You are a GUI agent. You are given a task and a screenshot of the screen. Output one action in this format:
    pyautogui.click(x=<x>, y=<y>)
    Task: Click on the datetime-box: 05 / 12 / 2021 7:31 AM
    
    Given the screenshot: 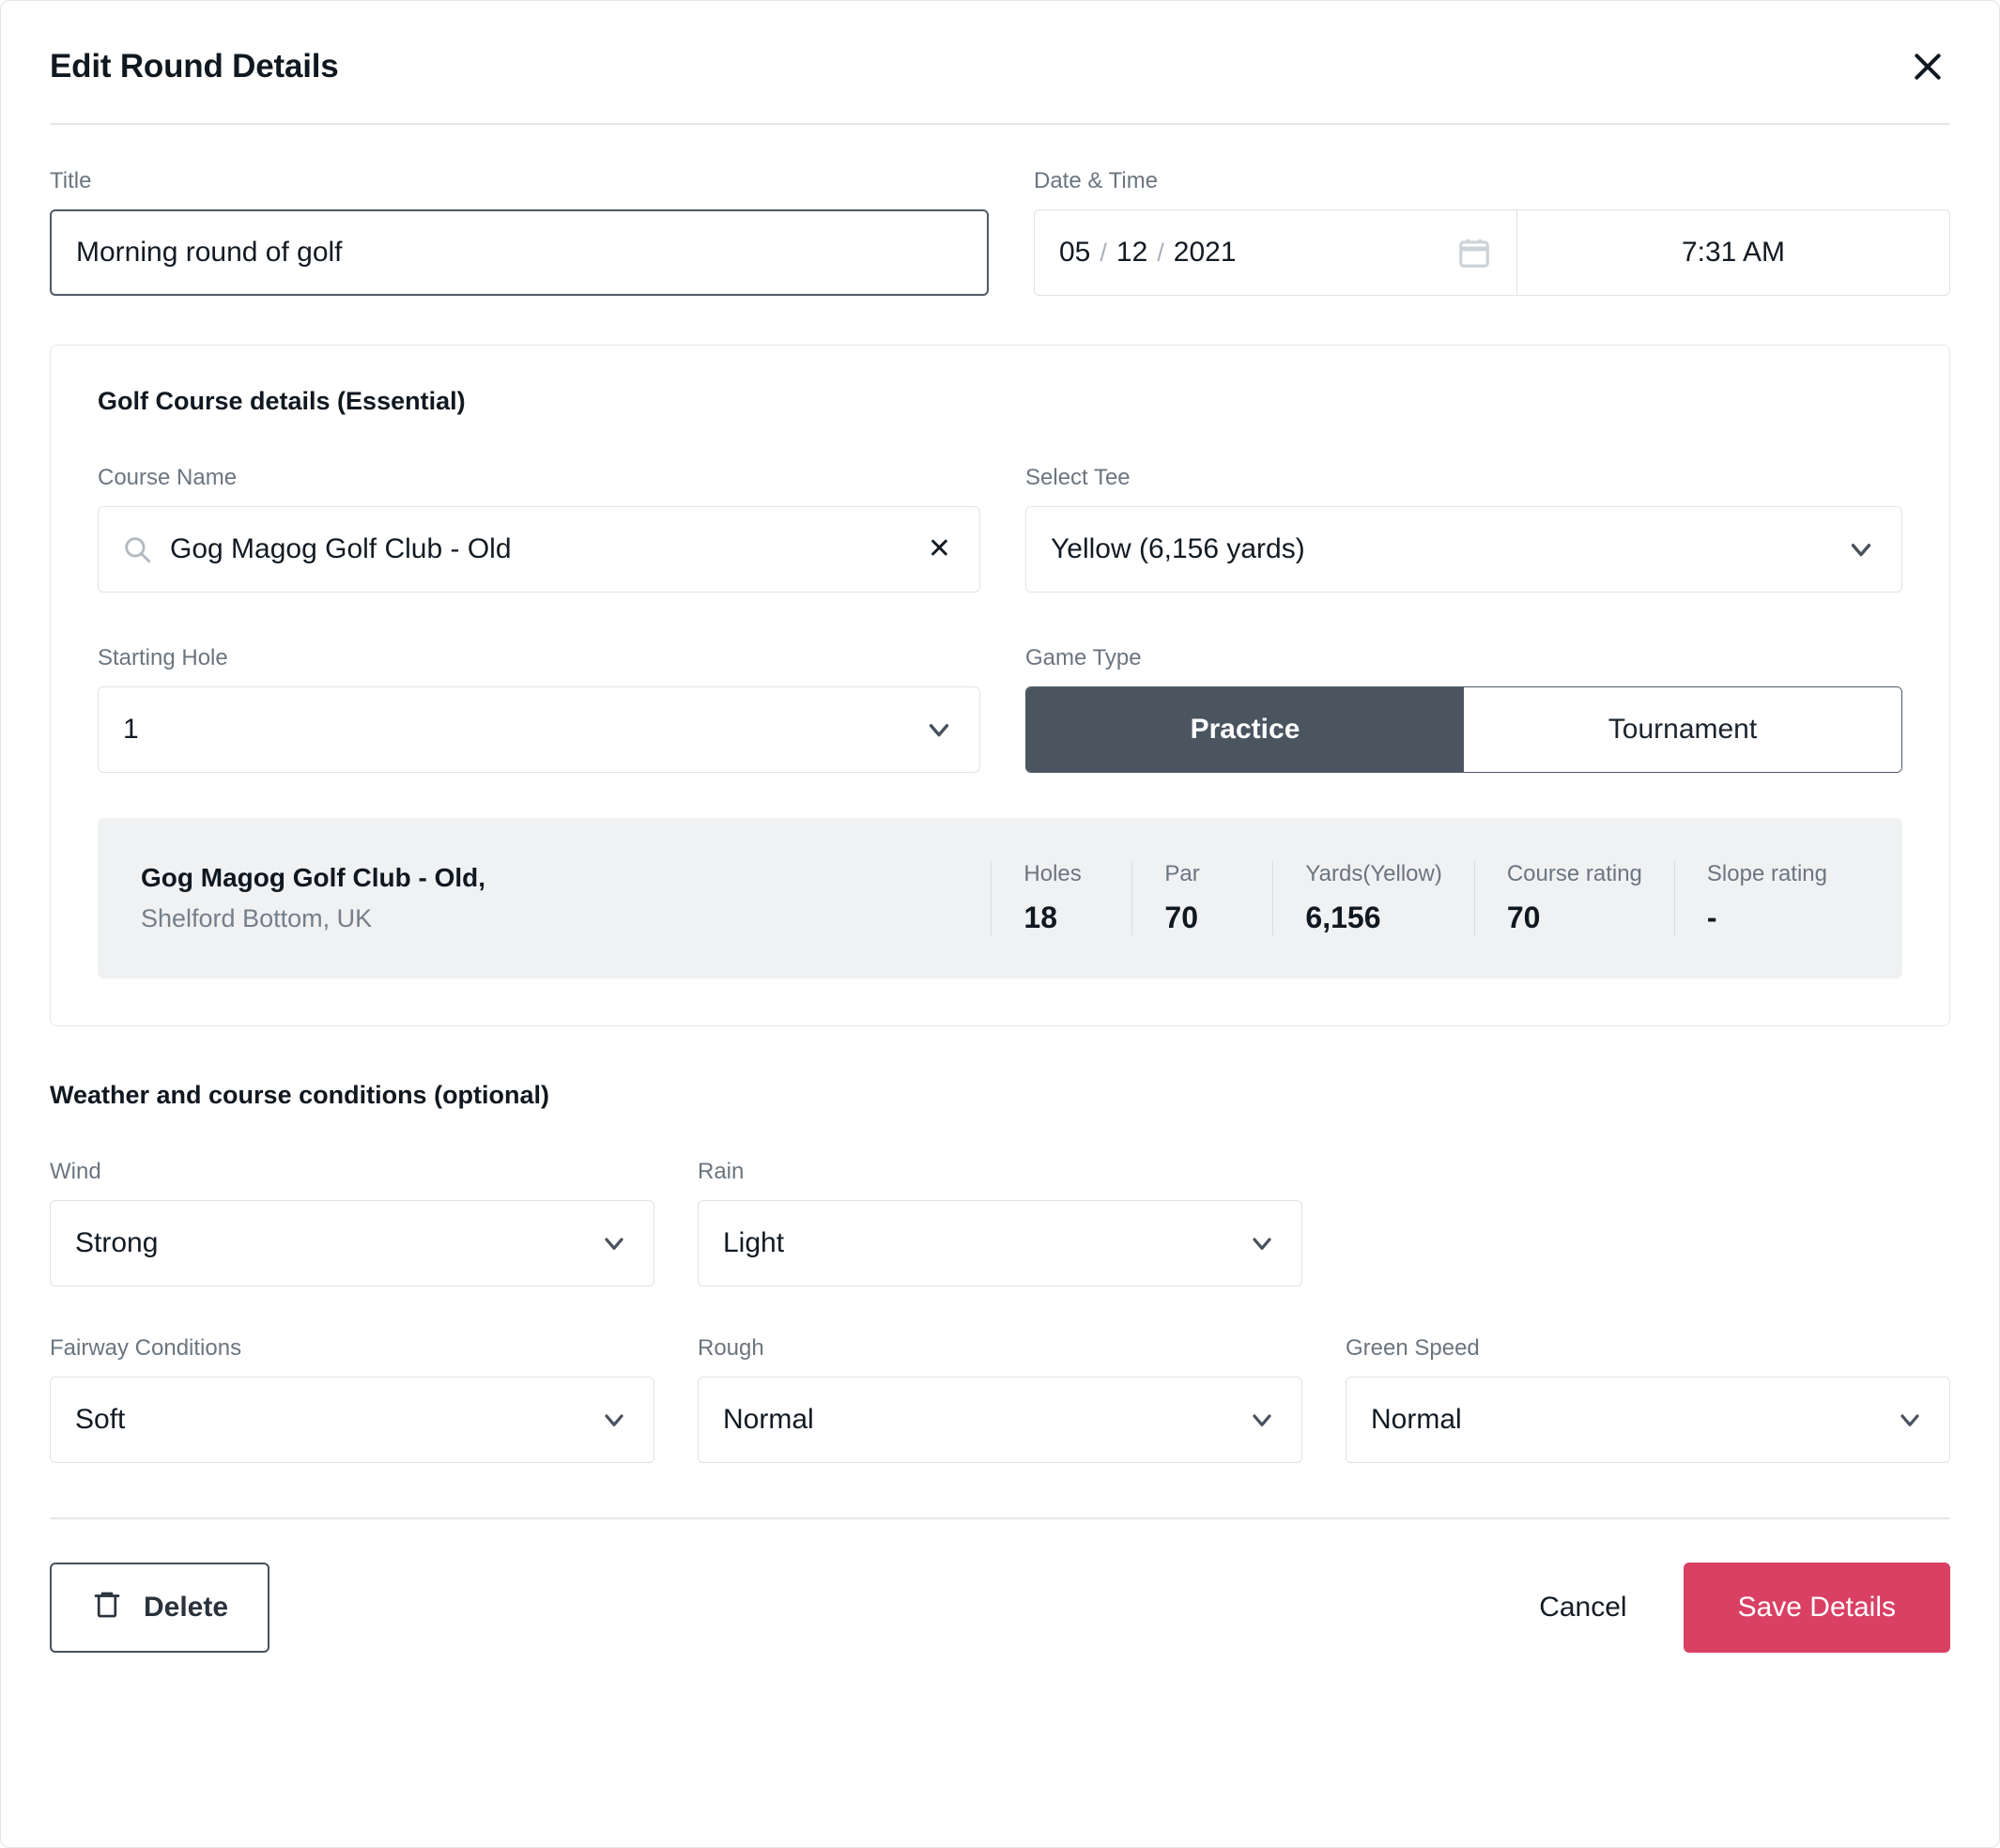 What is the action you would take?
    pyautogui.click(x=1492, y=252)
    